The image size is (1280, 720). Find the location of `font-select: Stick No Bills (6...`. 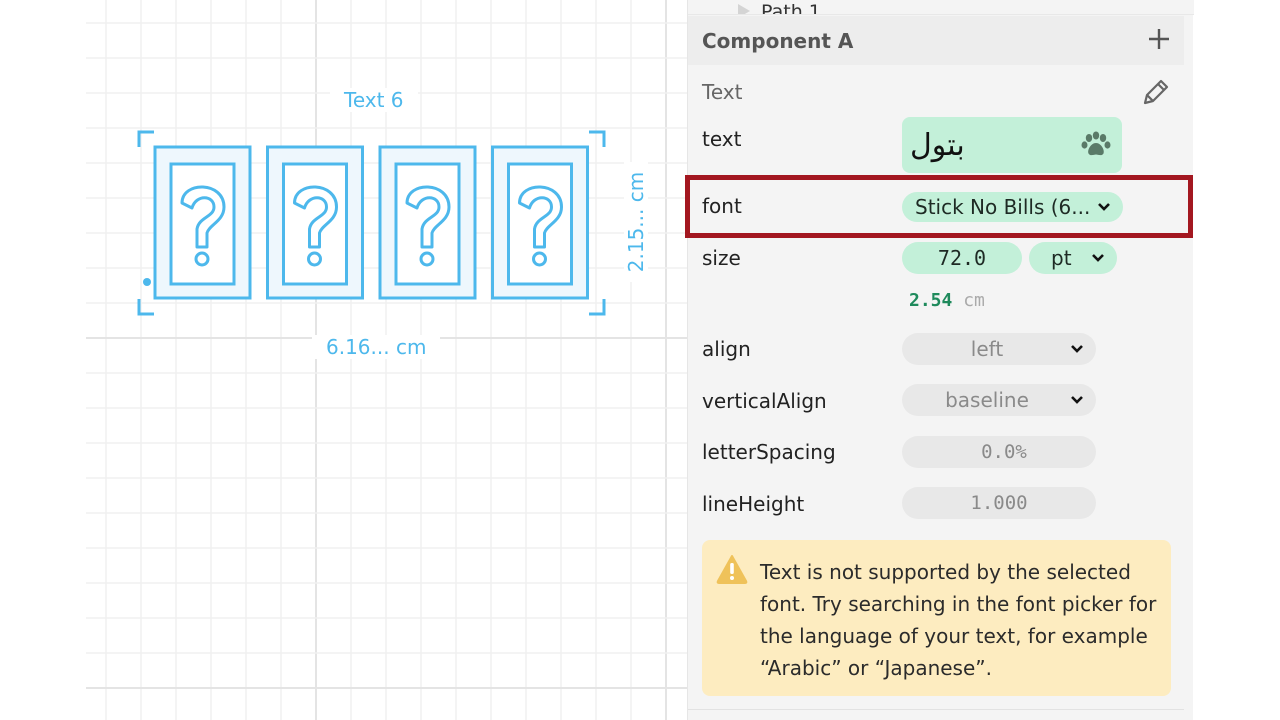

font-select: Stick No Bills (6... is located at coordinates (1012, 207).